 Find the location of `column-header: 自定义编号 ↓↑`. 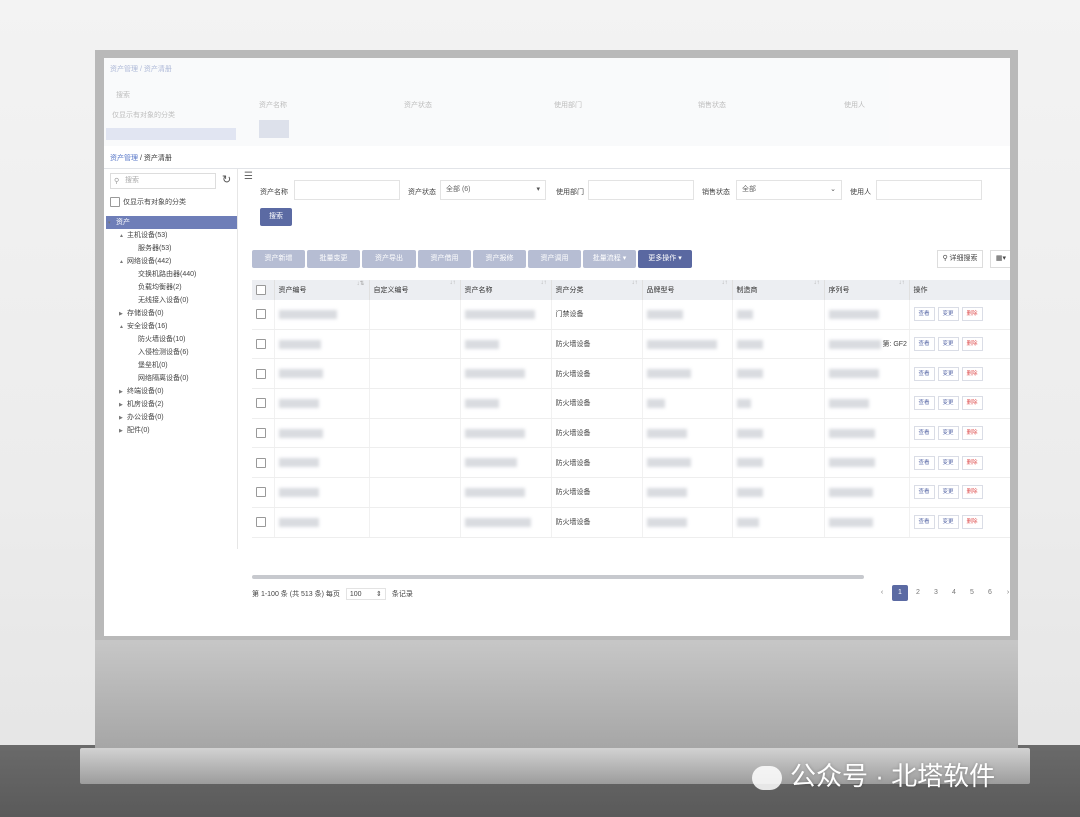

column-header: 自定义编号 ↓↑ is located at coordinates (415, 290).